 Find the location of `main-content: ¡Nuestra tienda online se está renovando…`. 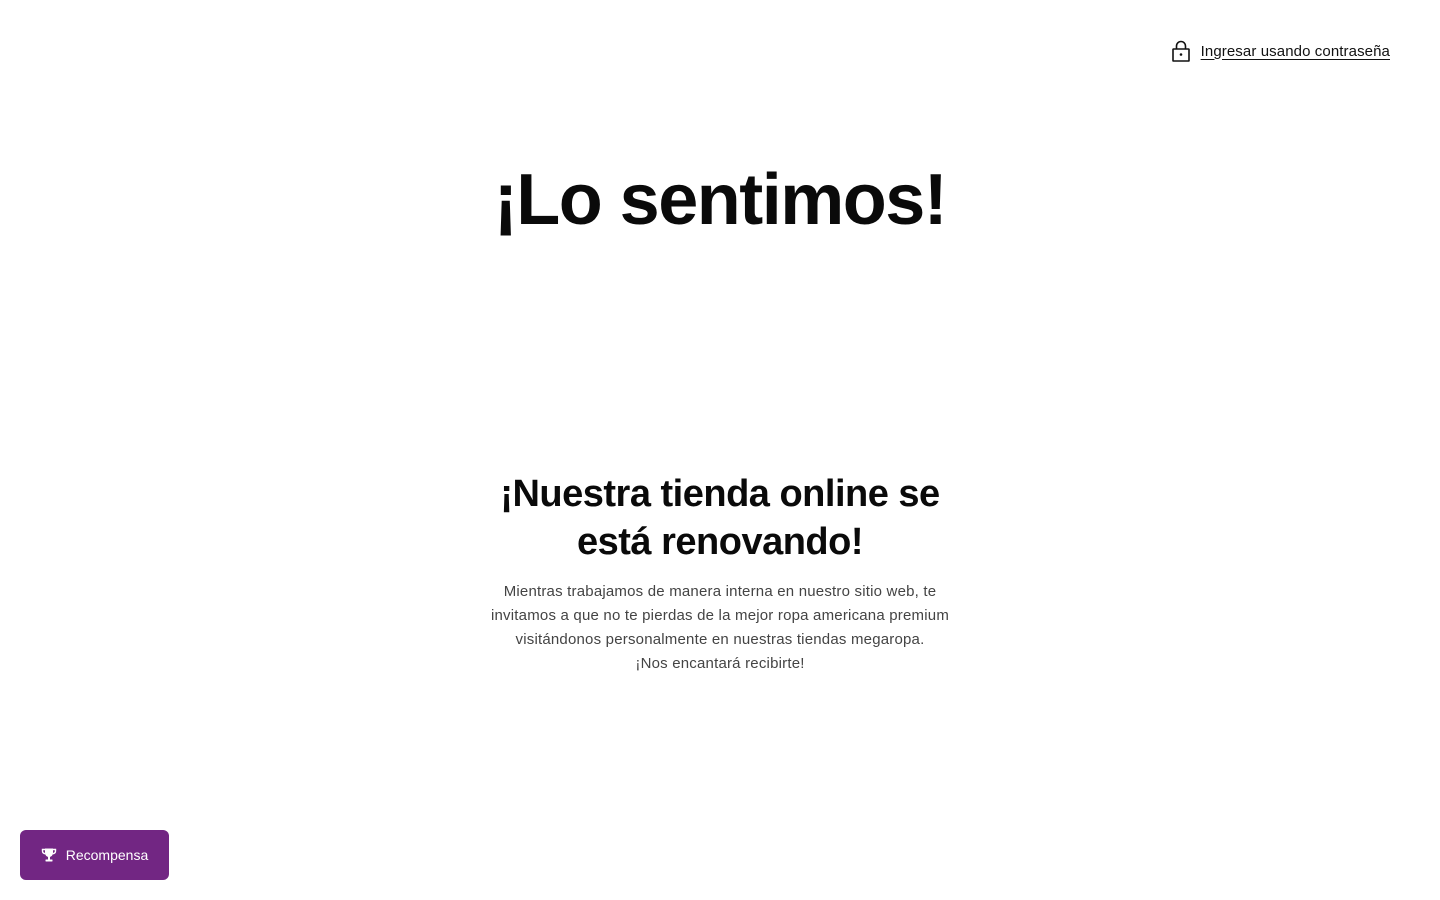

main-content: ¡Nuestra tienda online se está renovando… is located at coordinates (720, 573).